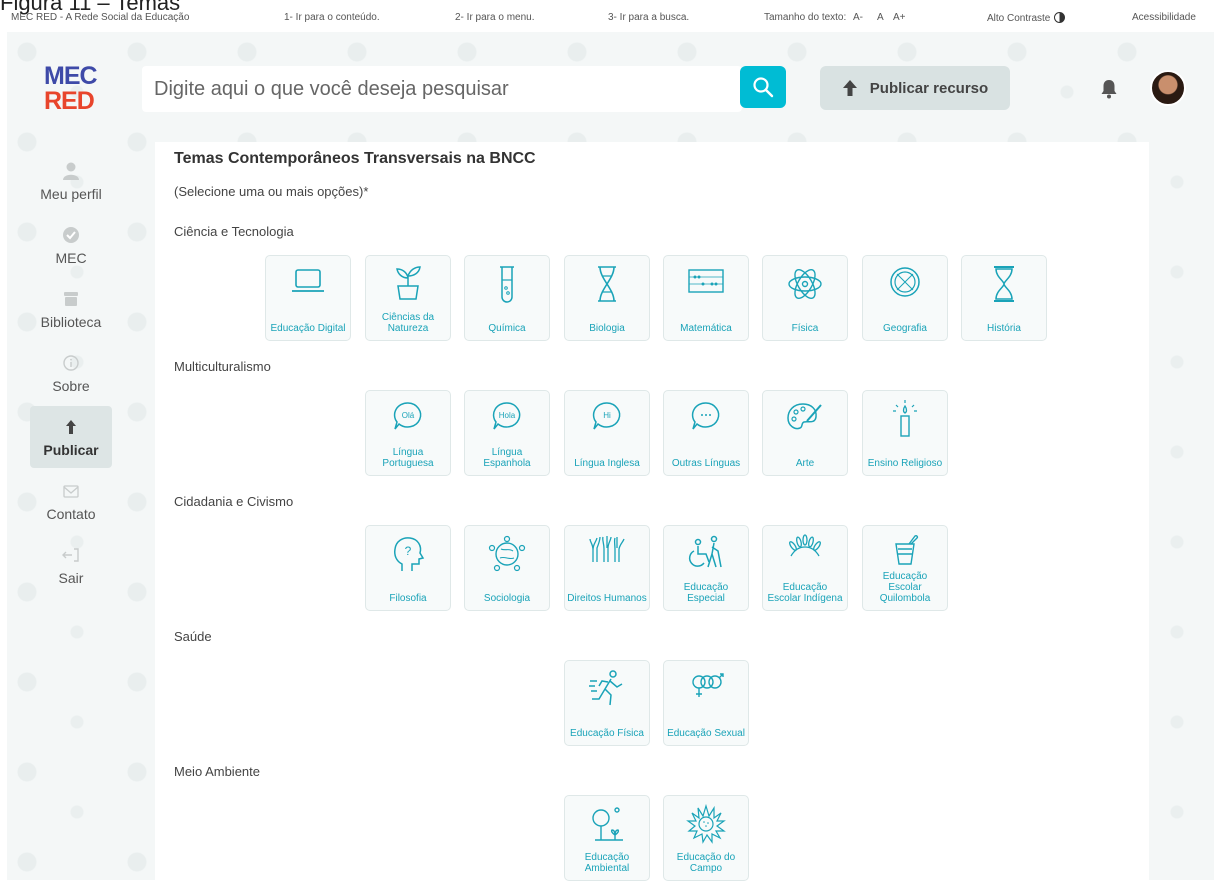 The height and width of the screenshot is (881, 1214). What do you see at coordinates (507, 328) in the screenshot?
I see `theme-label: Química` at bounding box center [507, 328].